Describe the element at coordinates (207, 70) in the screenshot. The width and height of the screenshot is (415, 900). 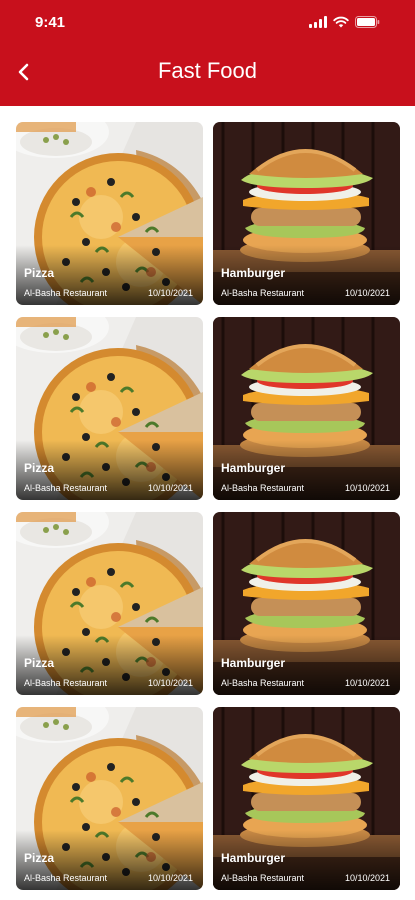
I see `page-title: Fast Food` at that location.